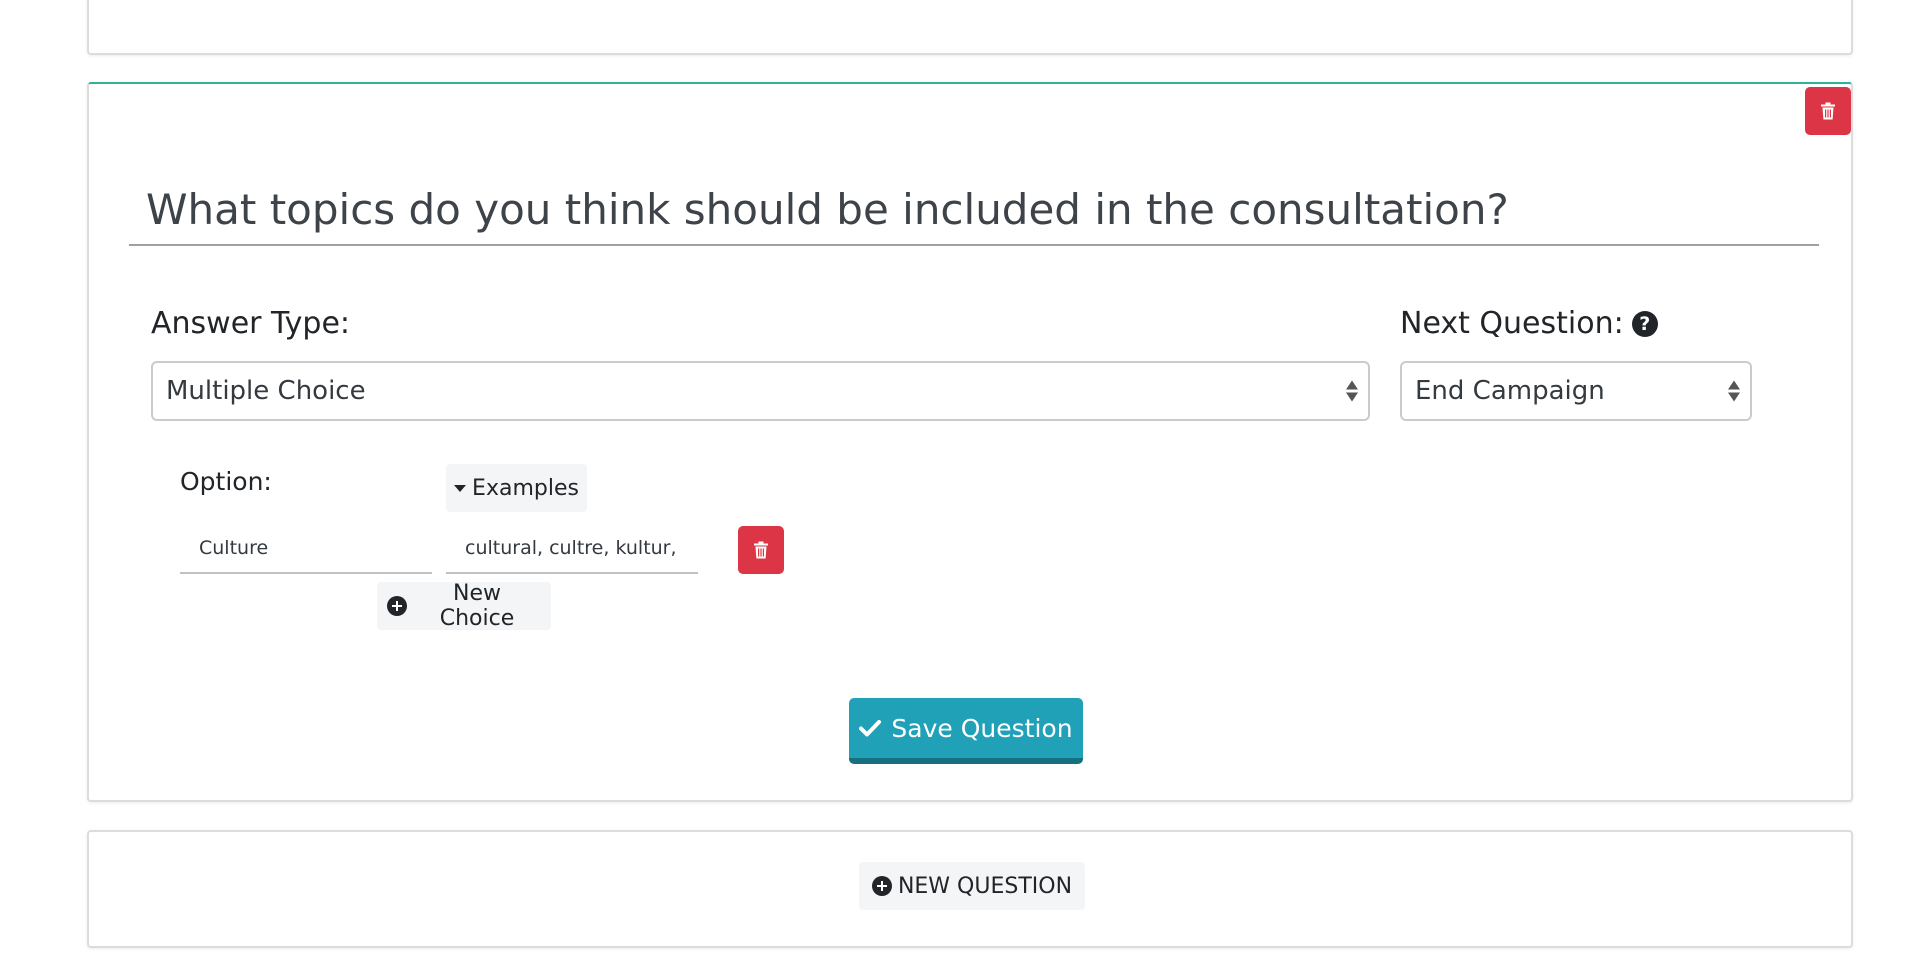  I want to click on new-choice-button: New Choice, so click(464, 606).